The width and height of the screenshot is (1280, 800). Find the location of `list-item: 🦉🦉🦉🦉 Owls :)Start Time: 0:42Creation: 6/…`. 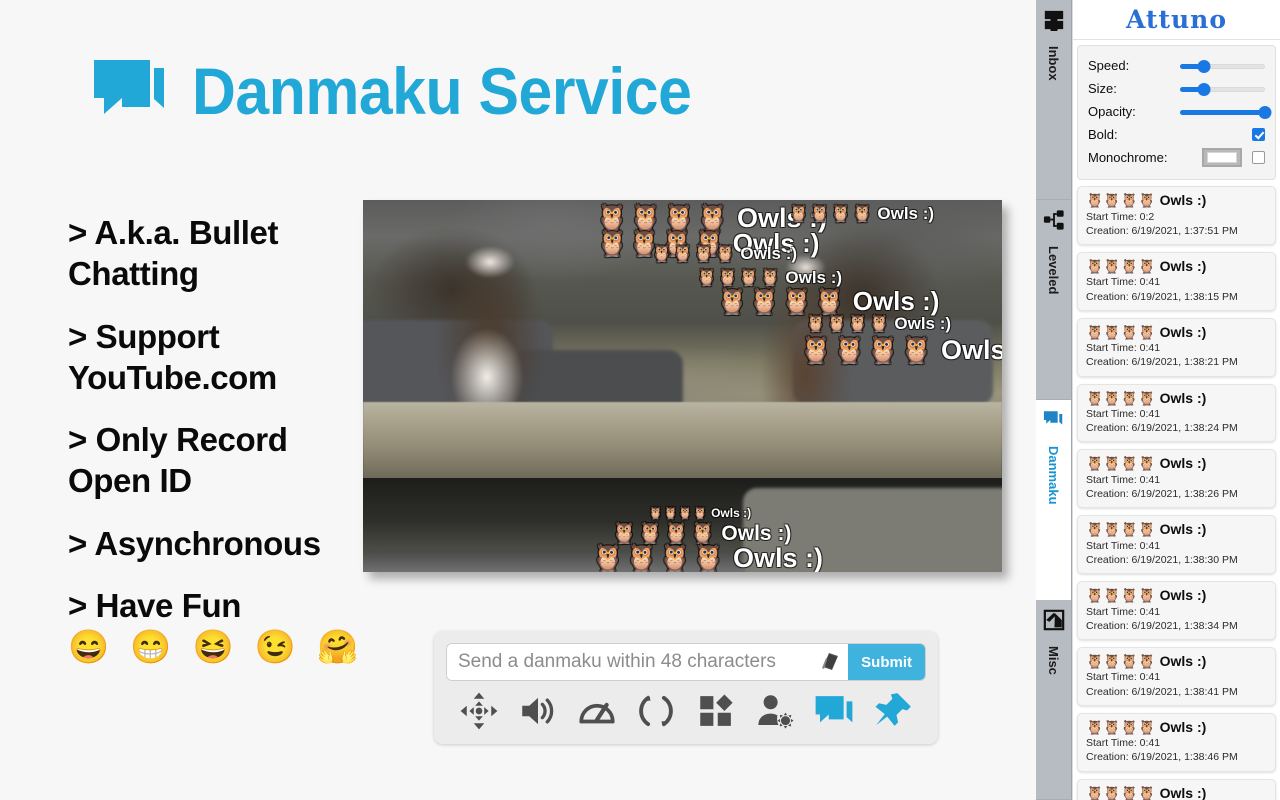

list-item: 🦉🦉🦉🦉 Owls :)Start Time: 0:42Creation: 6/… is located at coordinates (1176, 789).